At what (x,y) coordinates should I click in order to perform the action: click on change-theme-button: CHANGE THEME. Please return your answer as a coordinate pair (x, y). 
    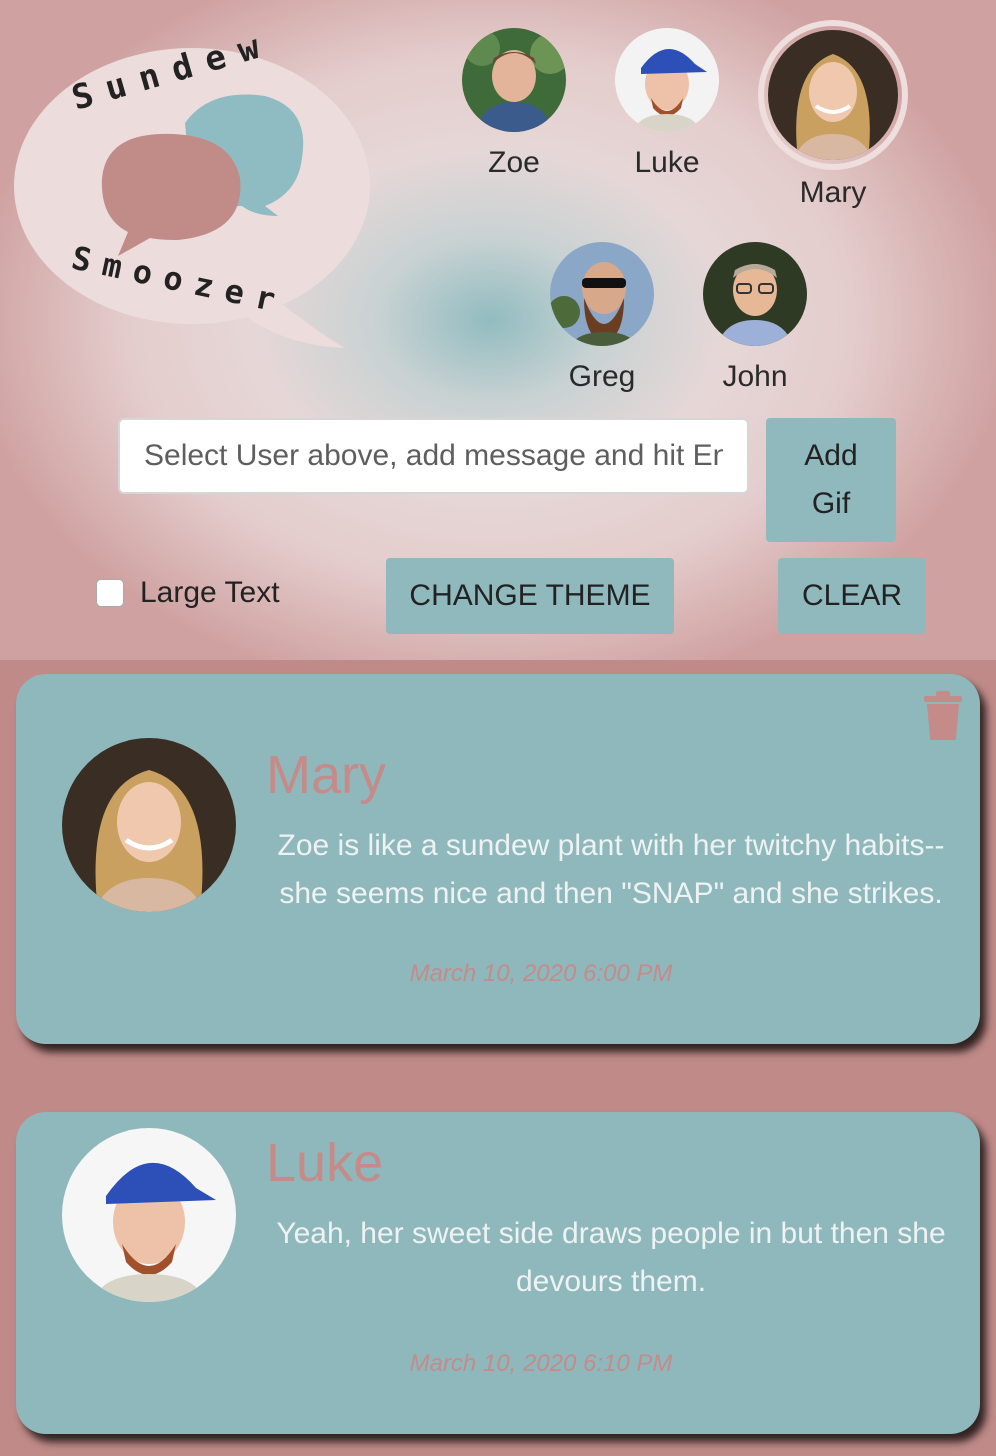
    Looking at the image, I should click on (530, 596).